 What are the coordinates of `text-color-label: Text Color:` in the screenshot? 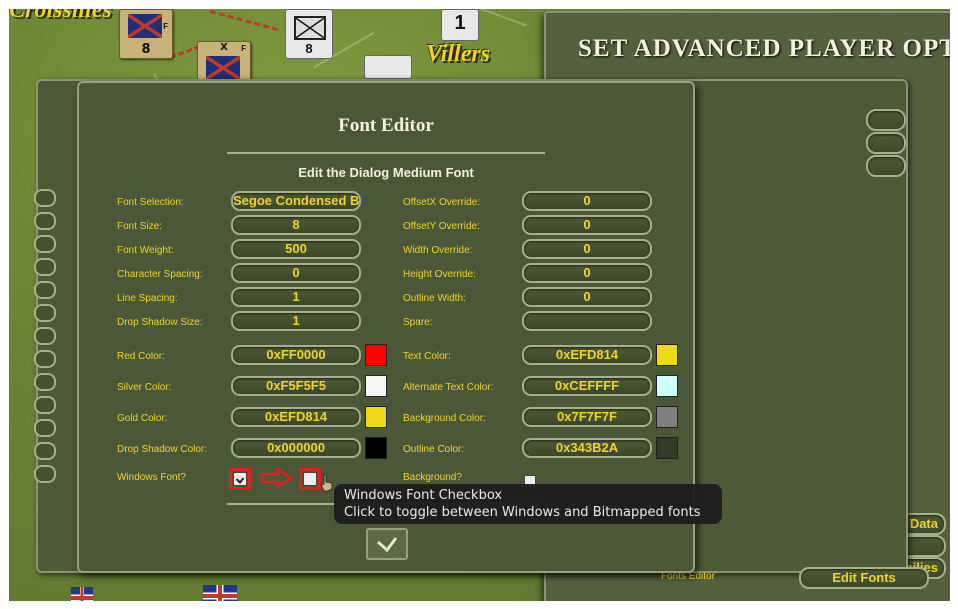 It's located at (427, 356).